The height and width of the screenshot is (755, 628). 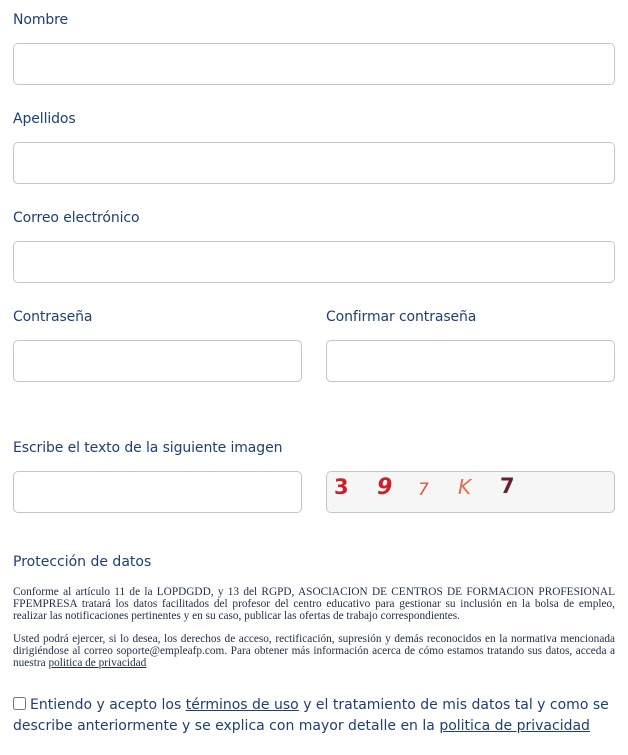 I want to click on email-field, so click(x=314, y=262).